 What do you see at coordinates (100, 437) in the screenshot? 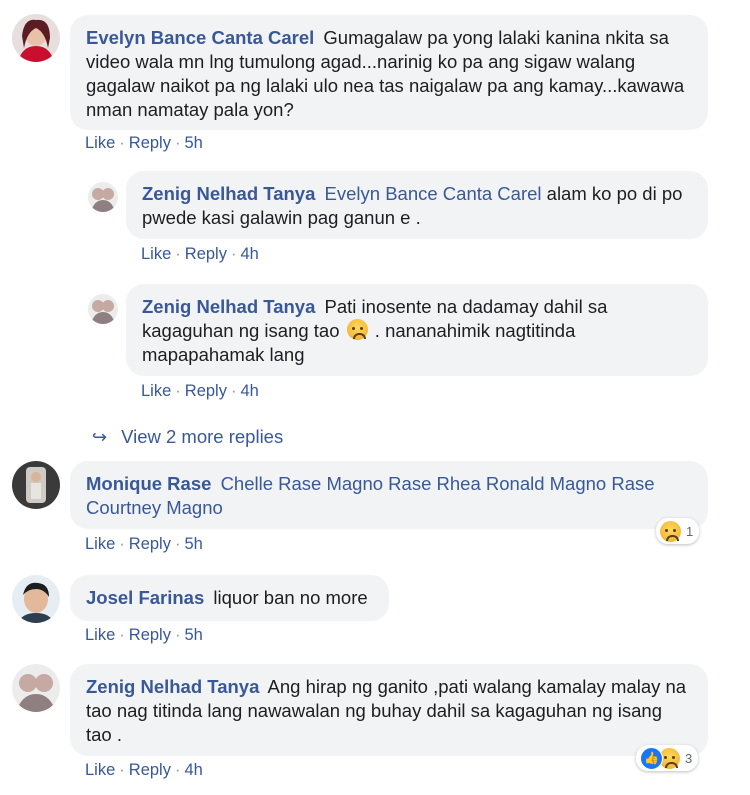
I see `reply-arrow-icon: ↪` at bounding box center [100, 437].